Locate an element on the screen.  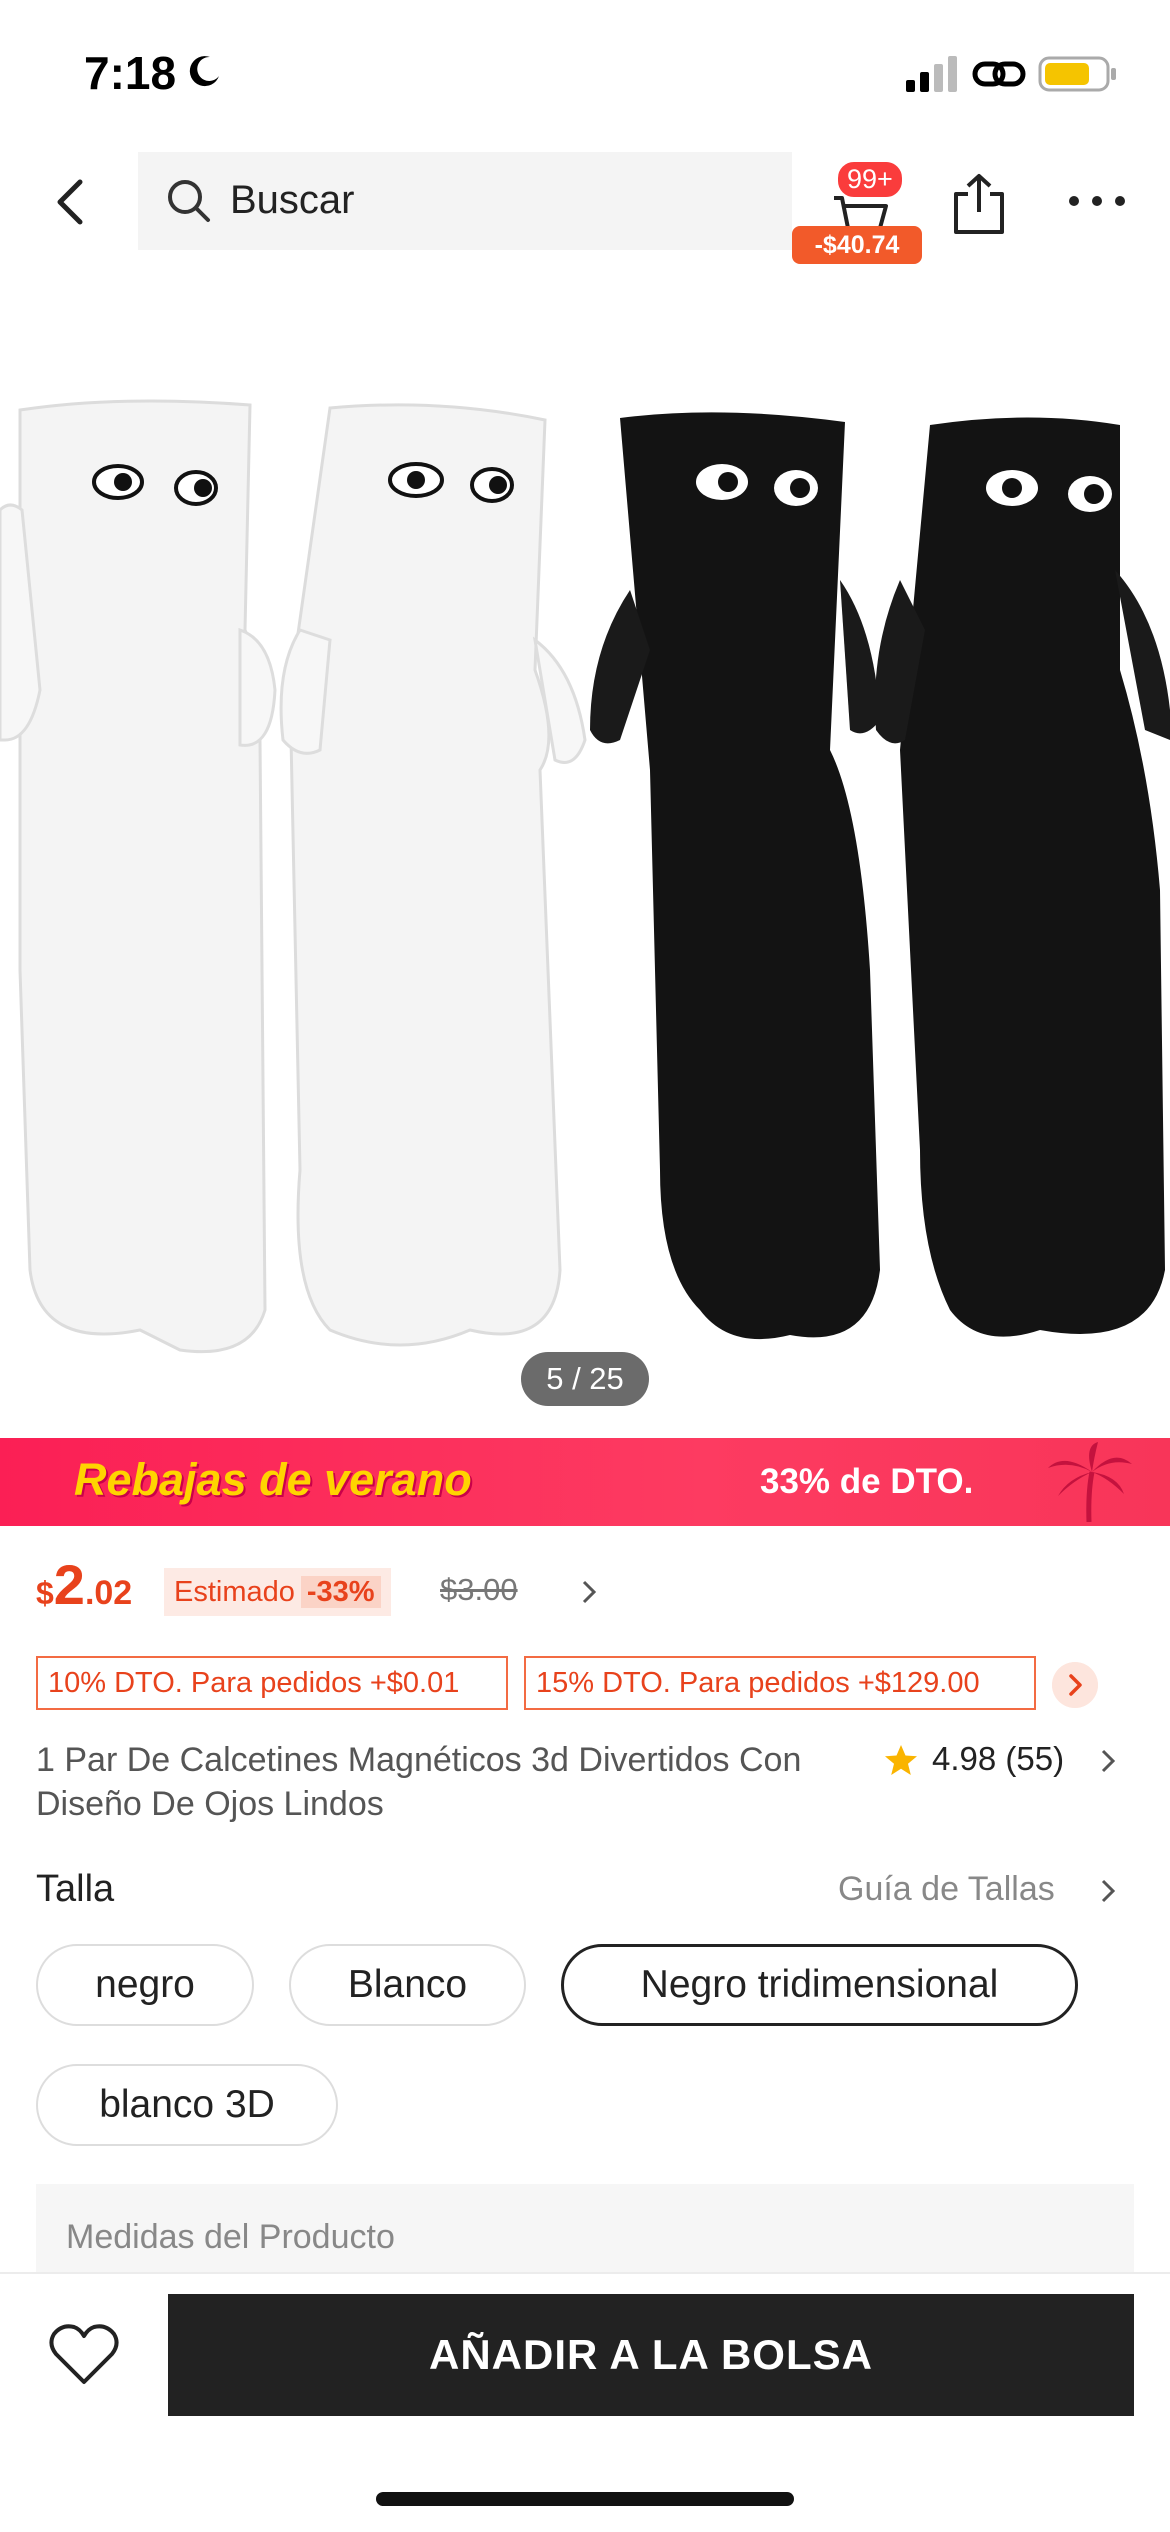
heart-icon is located at coordinates (84, 2355).